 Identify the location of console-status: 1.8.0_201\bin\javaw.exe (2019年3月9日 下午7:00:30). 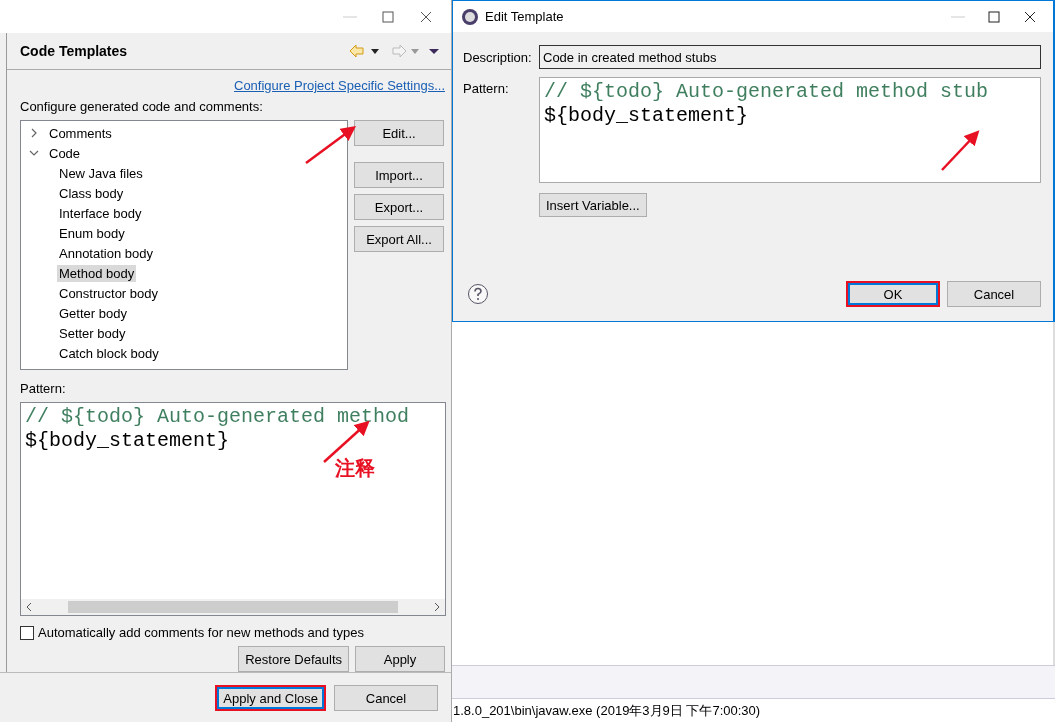
(607, 711).